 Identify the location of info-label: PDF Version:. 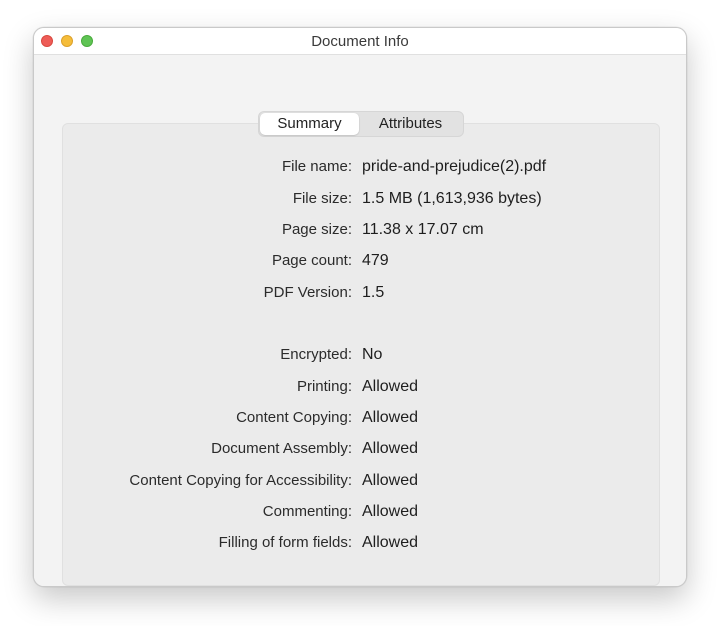
(307, 292).